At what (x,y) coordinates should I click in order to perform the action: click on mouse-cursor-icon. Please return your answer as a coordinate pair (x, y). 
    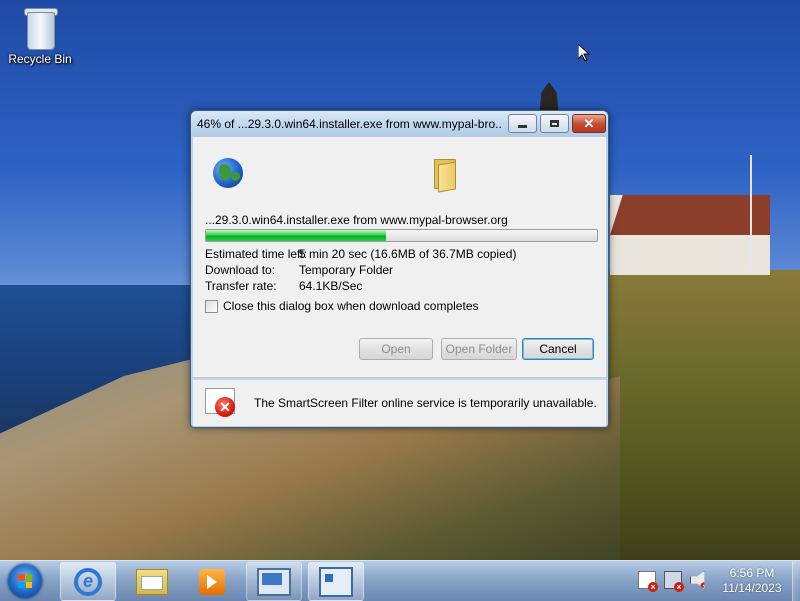
    Looking at the image, I should click on (584, 53).